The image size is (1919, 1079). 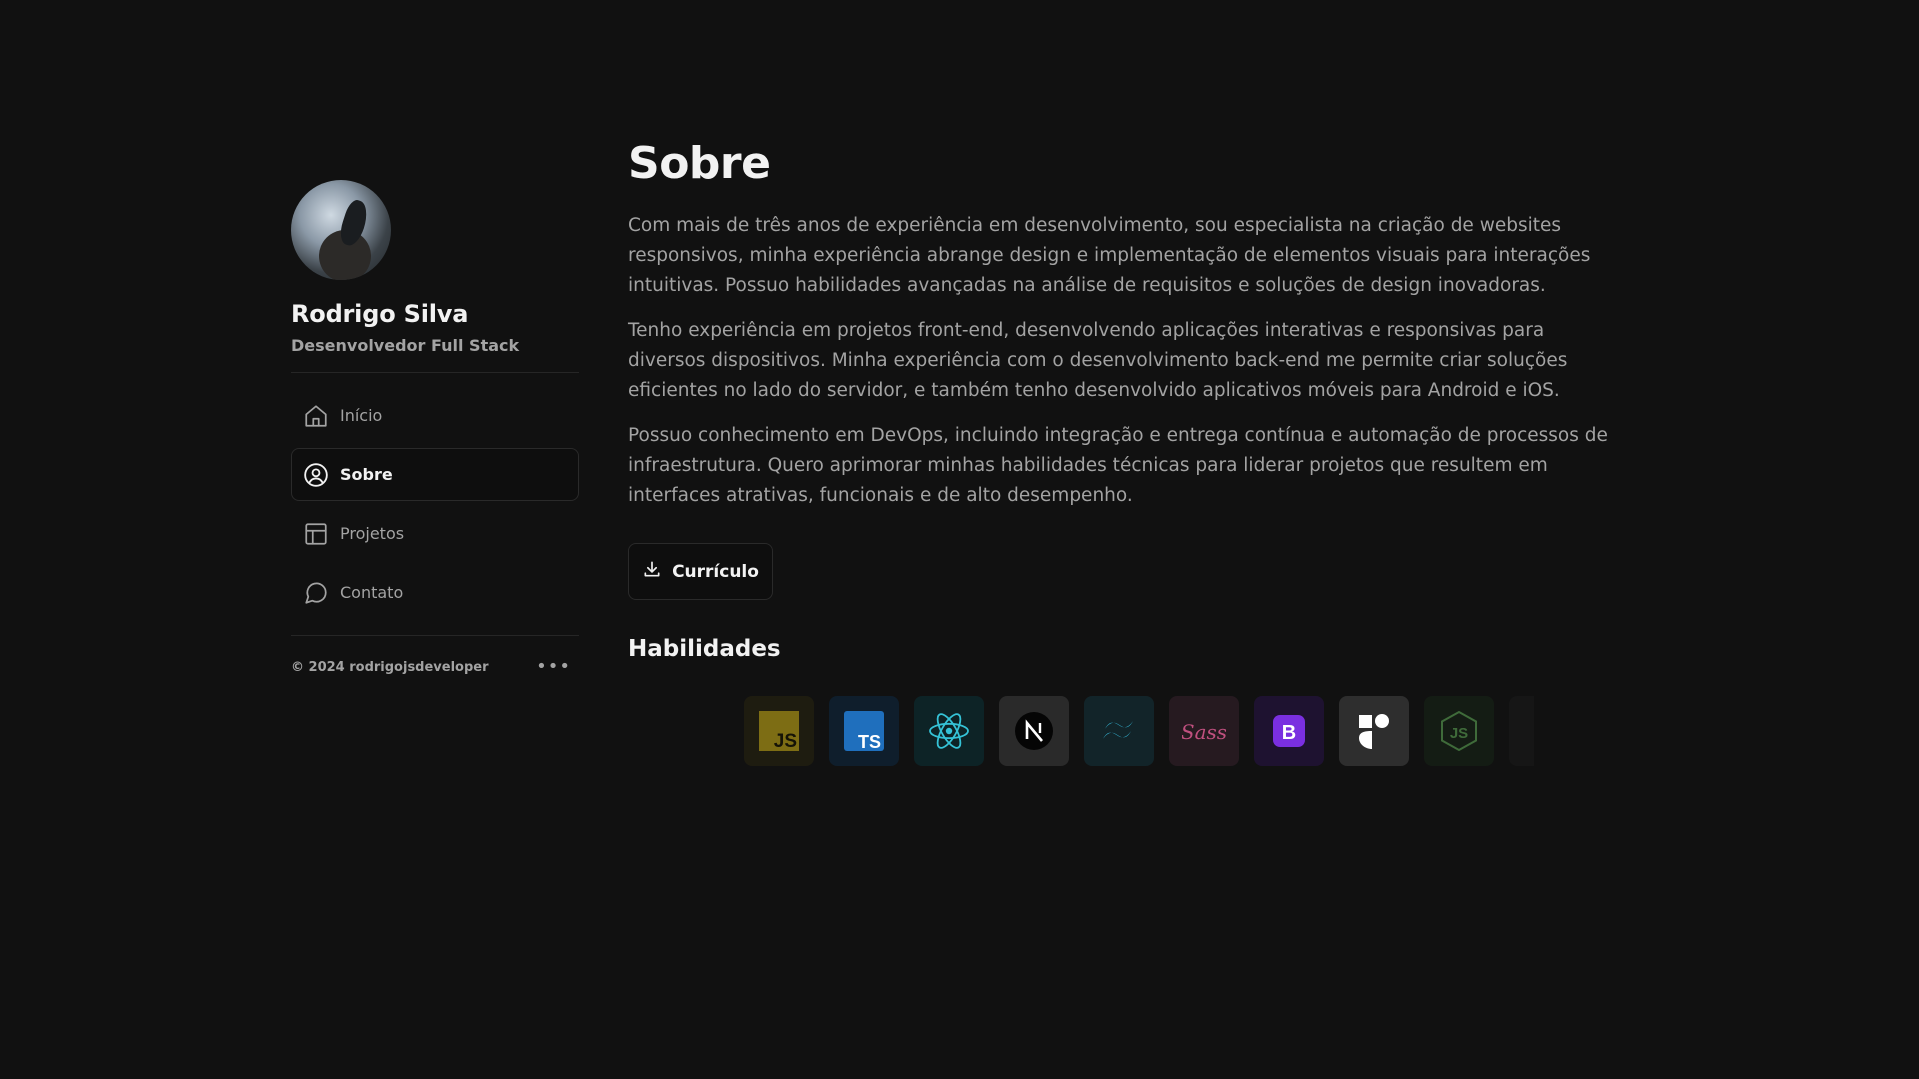 I want to click on svg-text: B, so click(x=1289, y=733).